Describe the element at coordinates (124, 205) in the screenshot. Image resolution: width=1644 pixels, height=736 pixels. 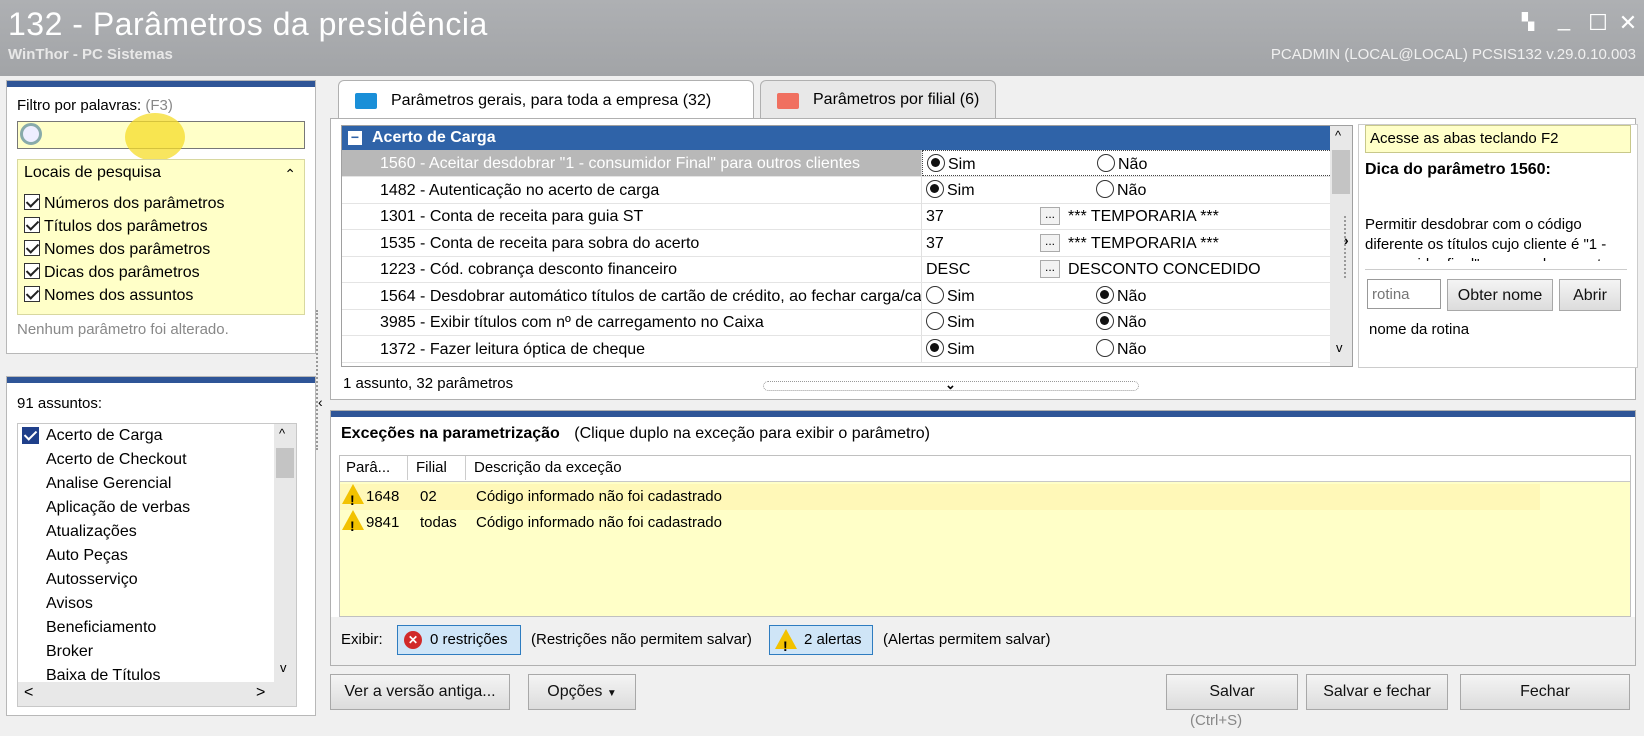
I see `option-numbers: Números dos parâmetros` at that location.